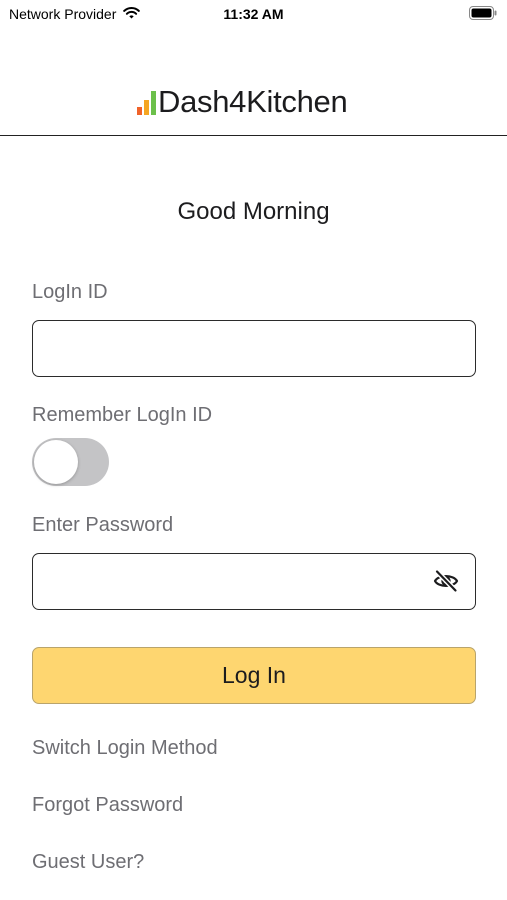 This screenshot has height=900, width=507. What do you see at coordinates (56, 462) in the screenshot?
I see `toggle-knob` at bounding box center [56, 462].